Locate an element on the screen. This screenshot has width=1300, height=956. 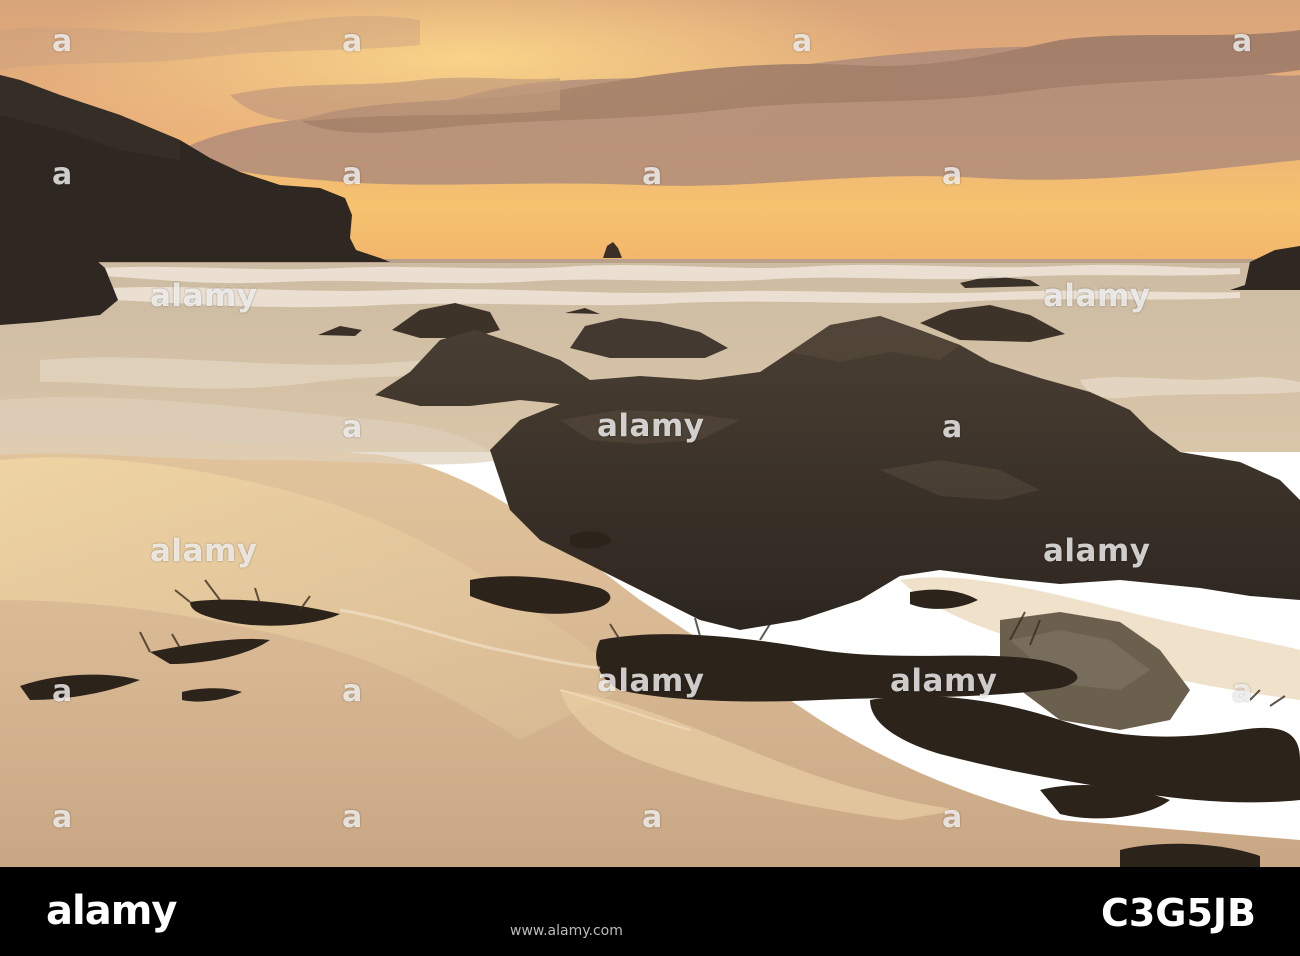
stock-footer-bar: alamy C3G5JB www.alamy.com is located at coordinates (650, 911).